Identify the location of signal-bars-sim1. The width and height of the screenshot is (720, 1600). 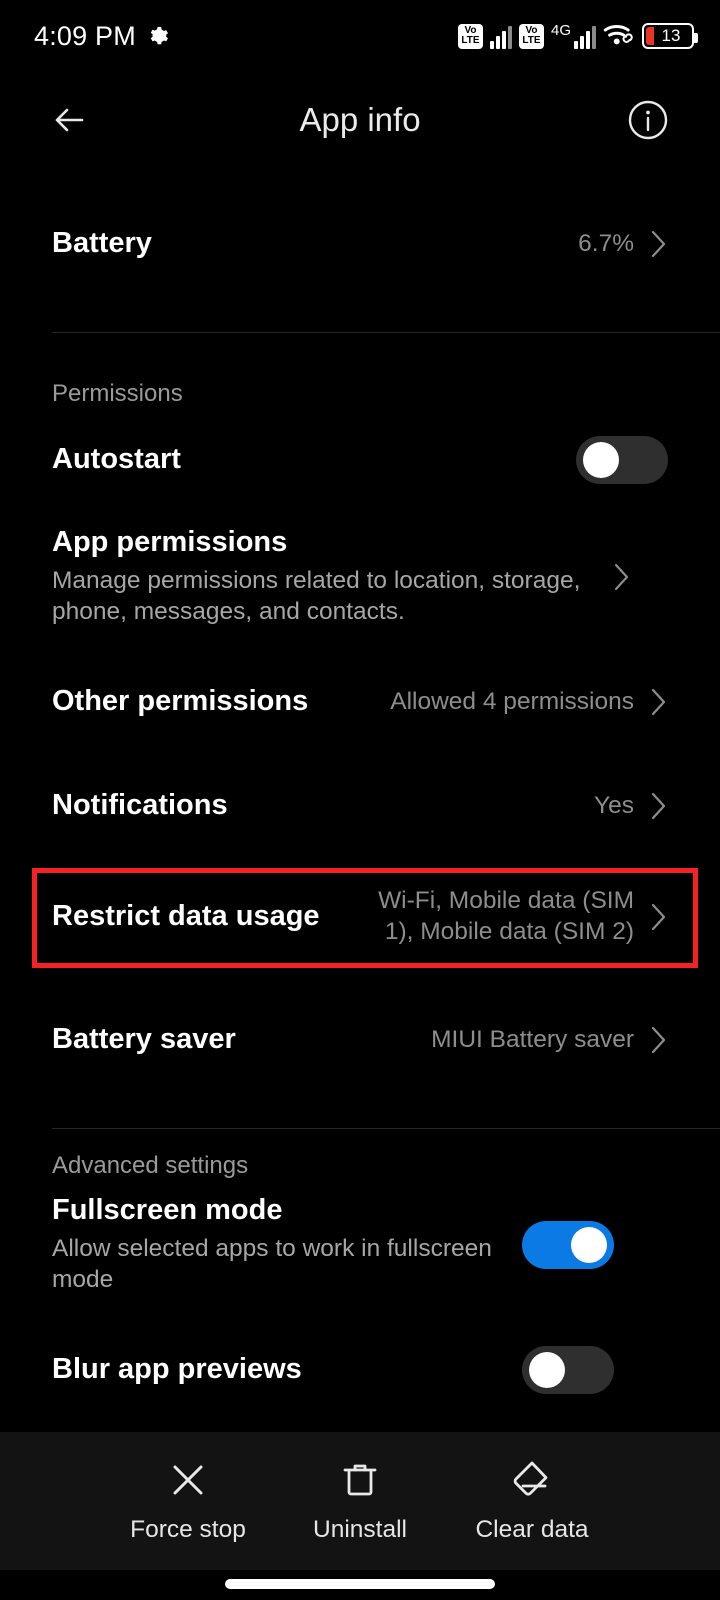
(500, 36).